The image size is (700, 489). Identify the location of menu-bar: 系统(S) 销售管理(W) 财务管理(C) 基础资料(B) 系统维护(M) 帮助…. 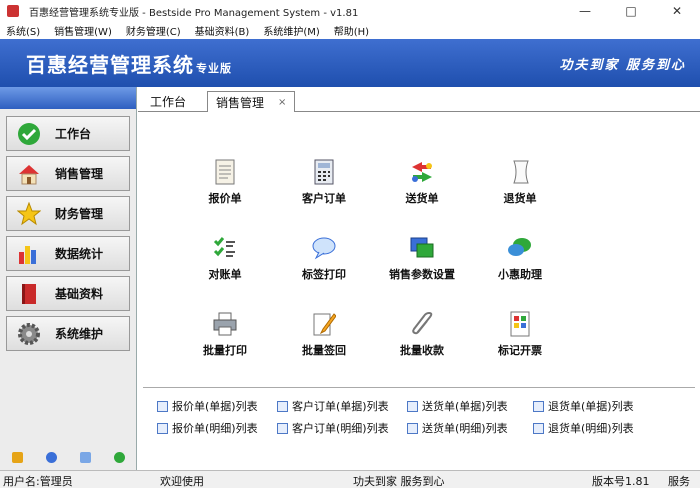
(350, 30).